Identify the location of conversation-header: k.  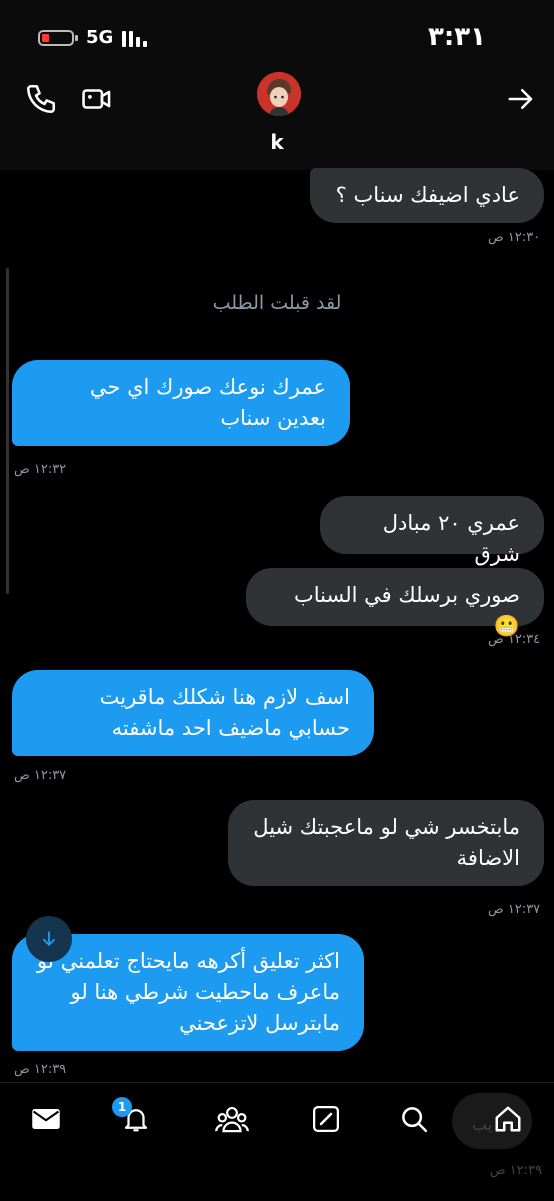
(277, 120).